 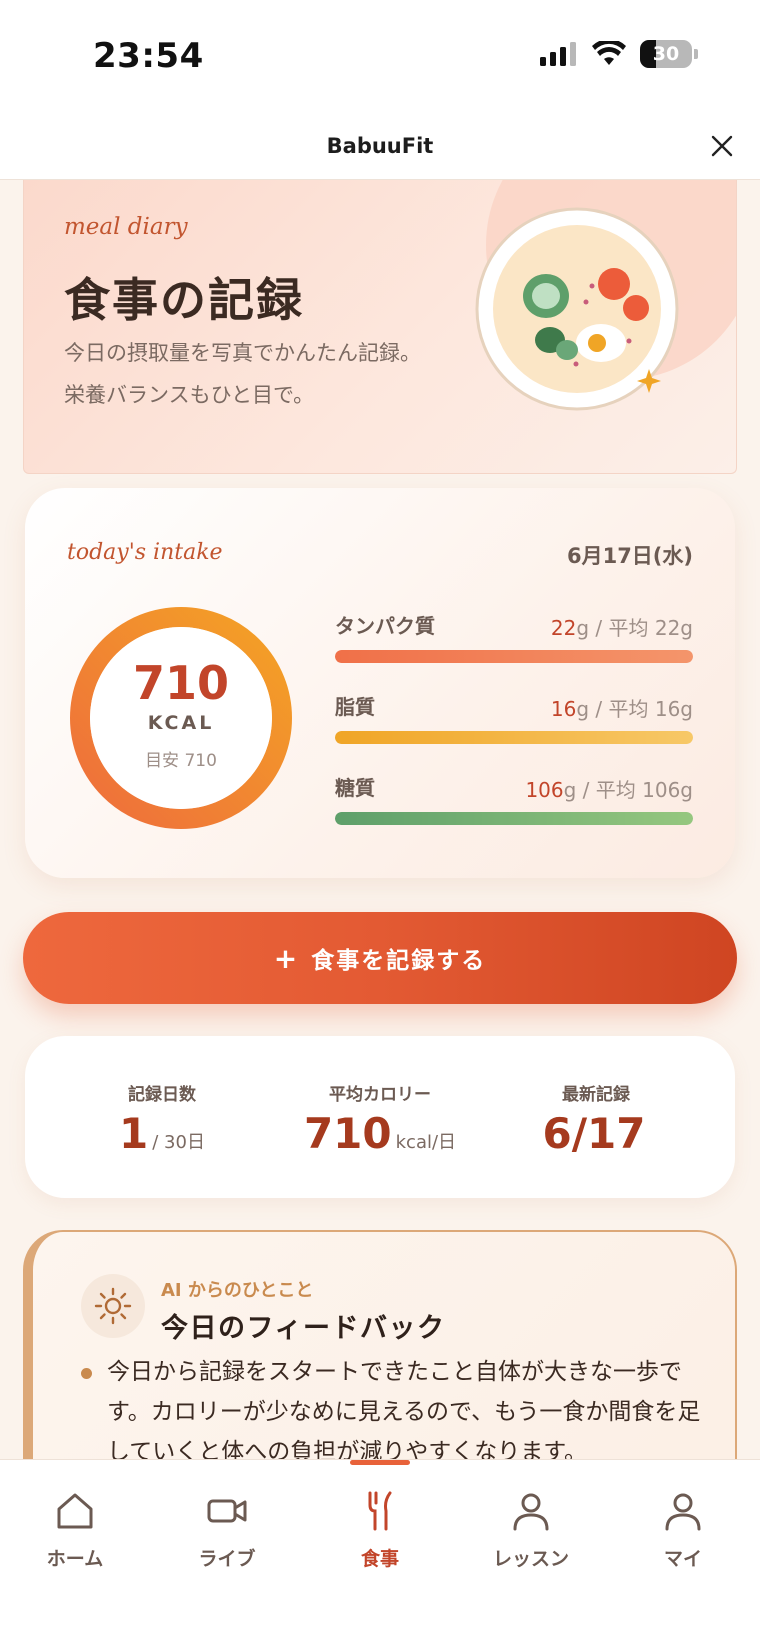 What do you see at coordinates (184, 300) in the screenshot?
I see `page-title: 食事の記録` at bounding box center [184, 300].